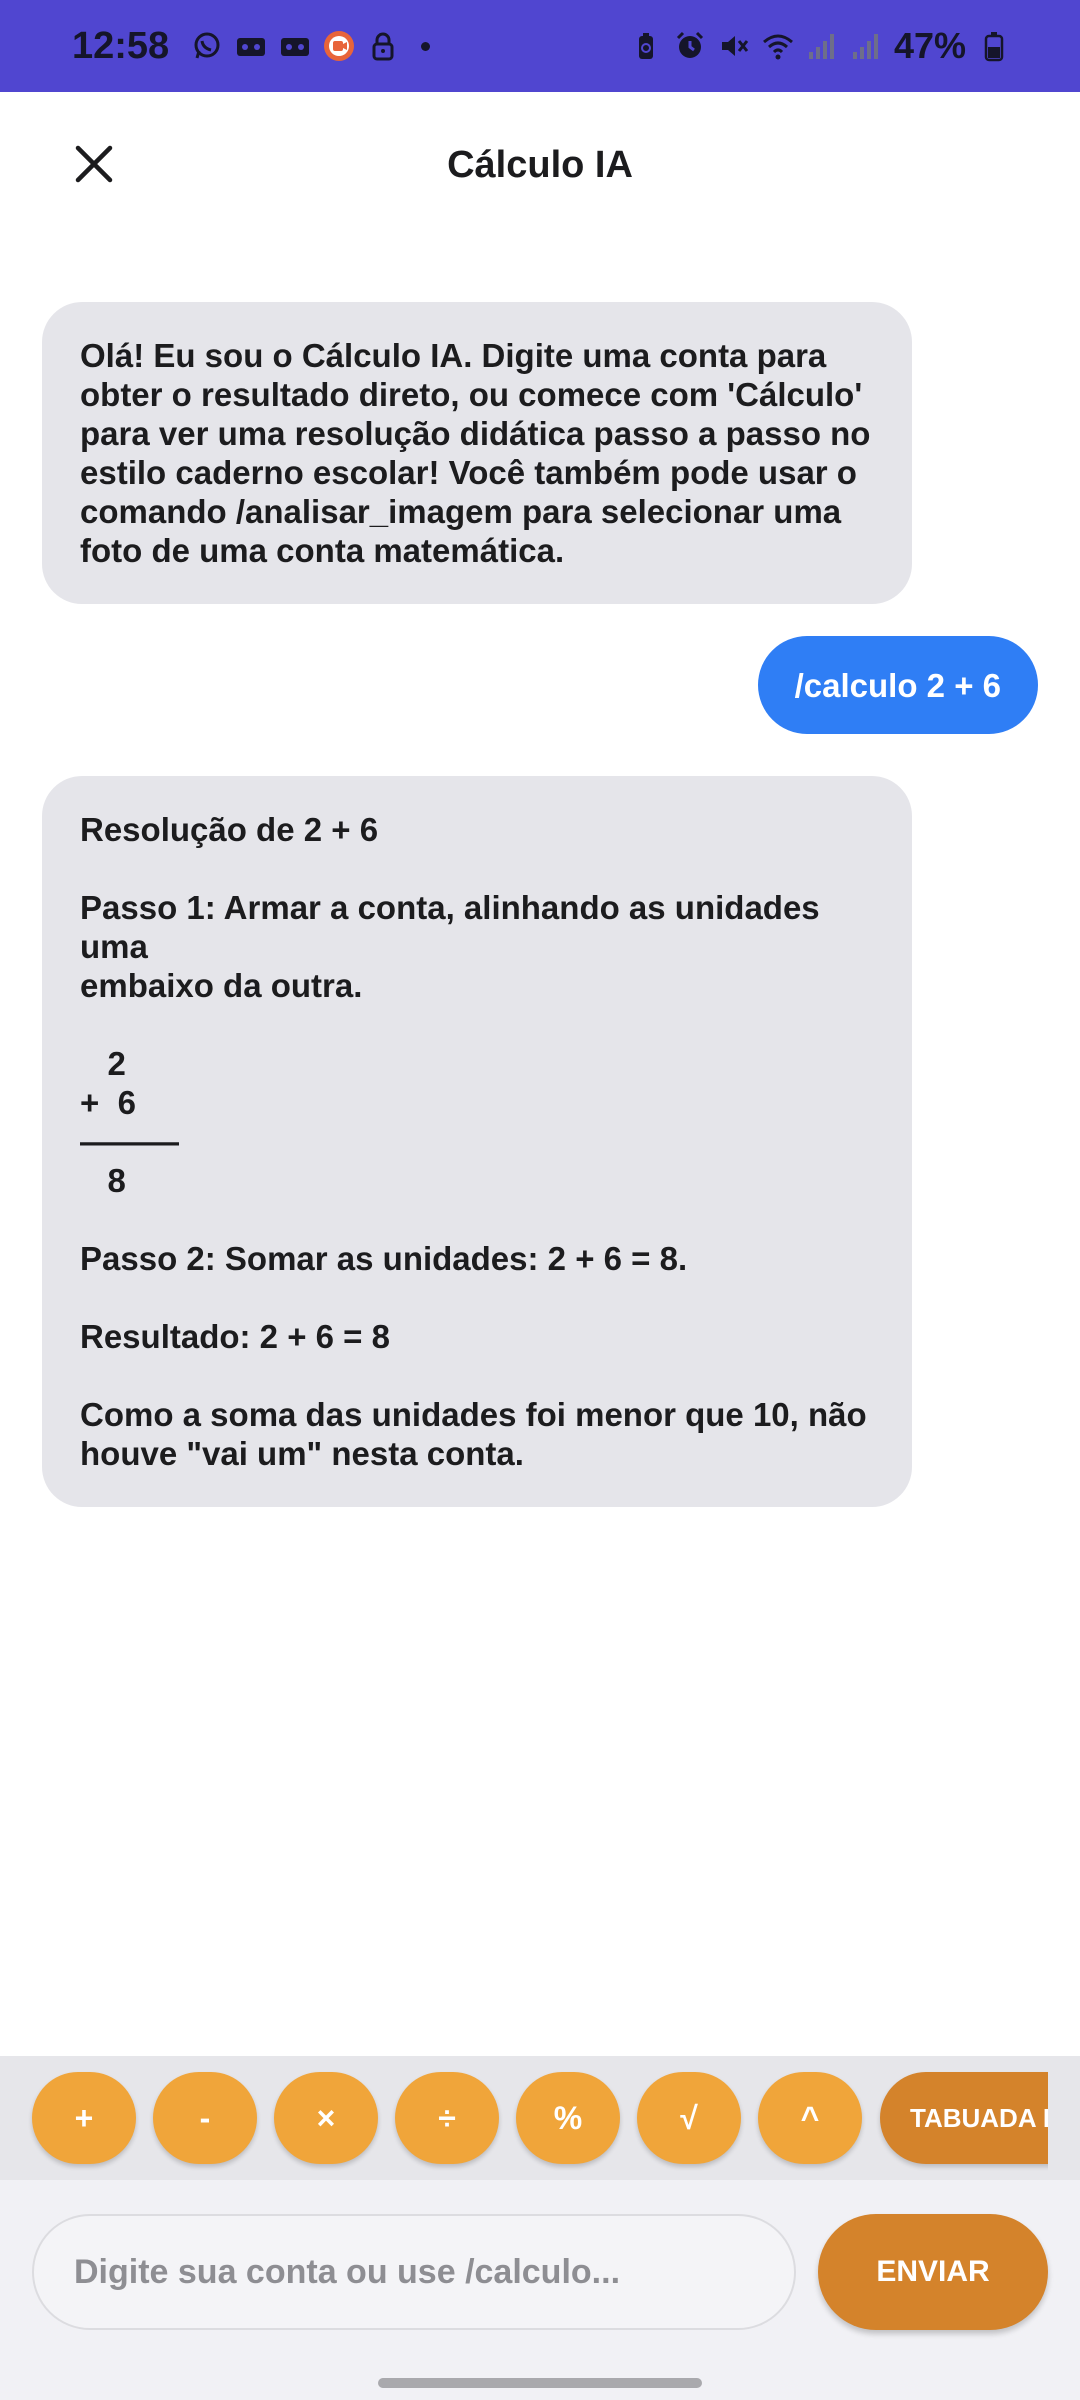  What do you see at coordinates (383, 46) in the screenshot?
I see `lock-icon` at bounding box center [383, 46].